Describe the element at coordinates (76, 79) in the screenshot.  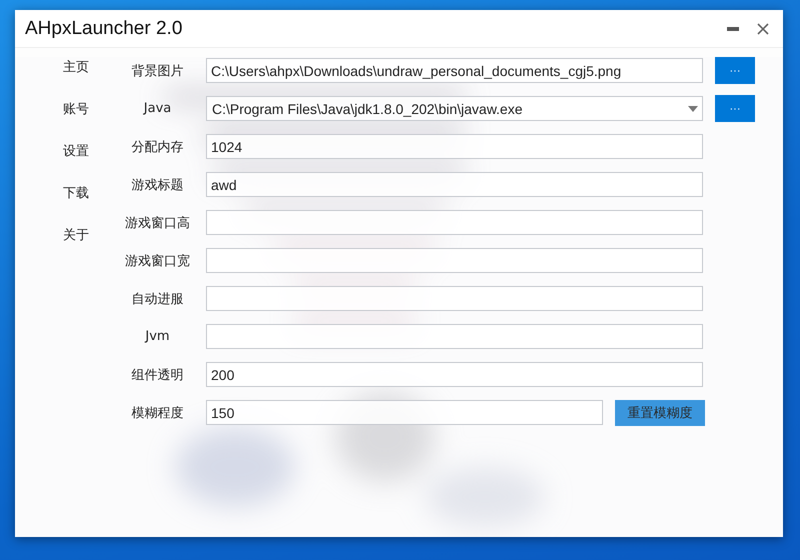
I see `sidebar-item: 主页` at that location.